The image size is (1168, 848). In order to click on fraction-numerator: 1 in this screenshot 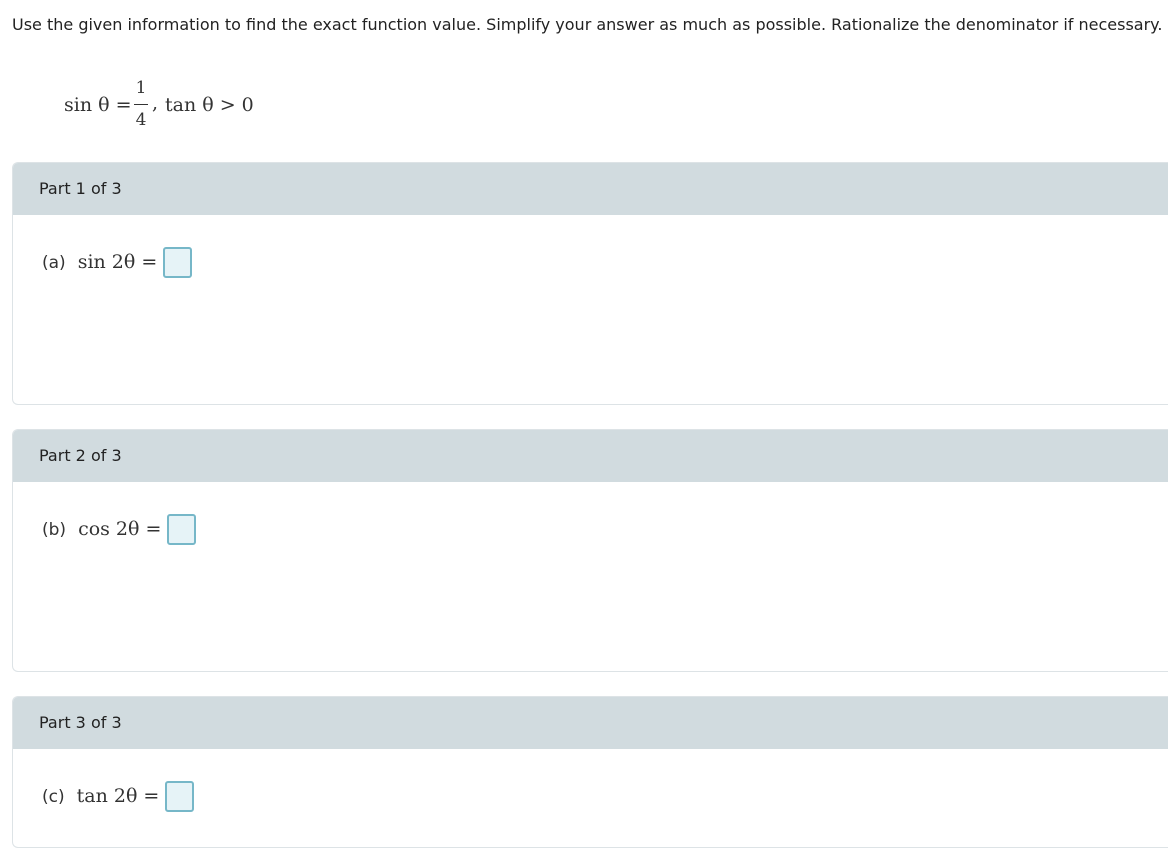, I will do `click(141, 88)`.